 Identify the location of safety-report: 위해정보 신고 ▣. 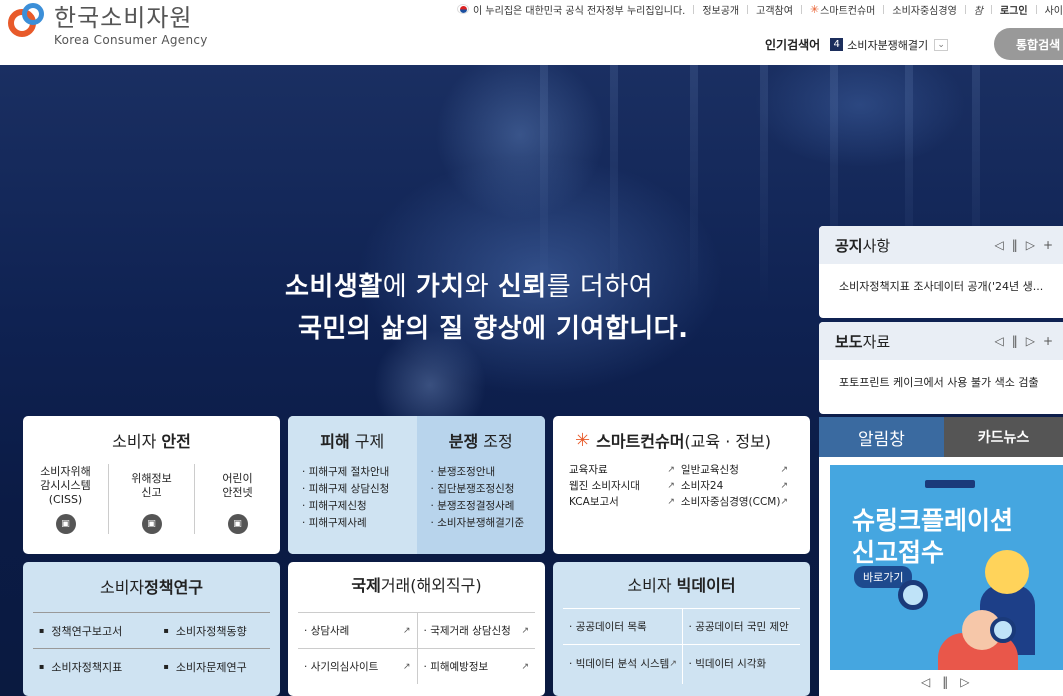
(151, 499).